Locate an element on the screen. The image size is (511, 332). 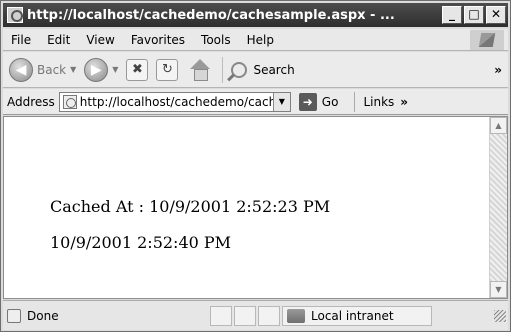
address-label: Address is located at coordinates (31, 101).